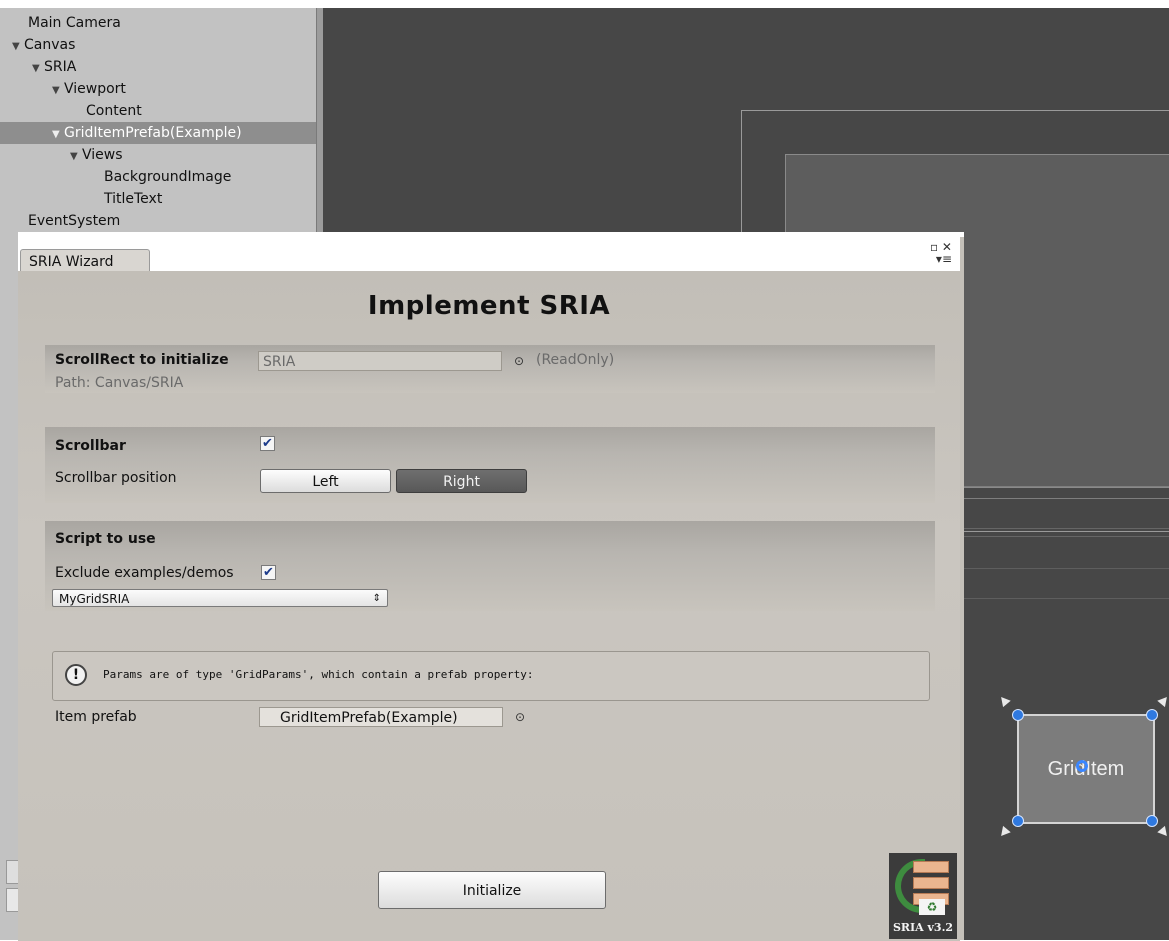 Image resolution: width=1169 pixels, height=941 pixels. I want to click on hierarchy-item-label: GridItemPrefab(Example), so click(153, 133).